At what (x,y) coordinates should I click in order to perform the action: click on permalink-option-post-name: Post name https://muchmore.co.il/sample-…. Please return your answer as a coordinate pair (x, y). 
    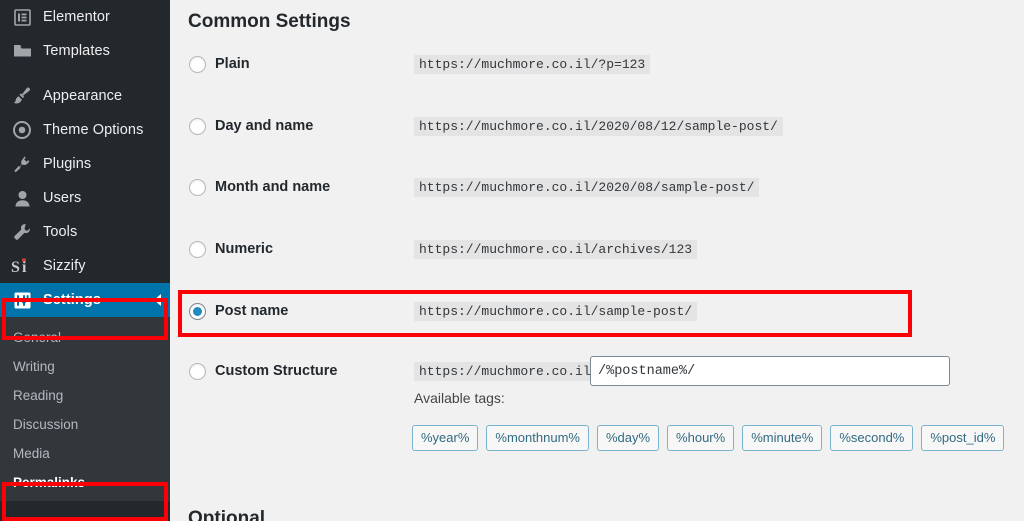
    Looking at the image, I should click on (601, 311).